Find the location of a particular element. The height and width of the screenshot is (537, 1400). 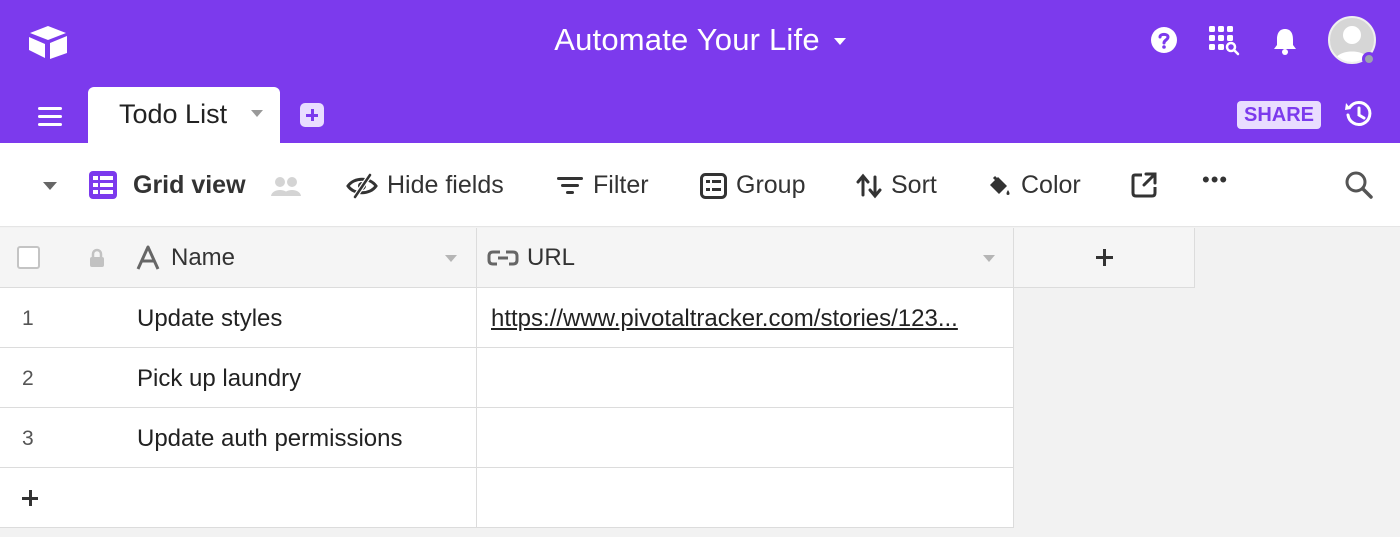

color-button: Color is located at coordinates (1033, 185).